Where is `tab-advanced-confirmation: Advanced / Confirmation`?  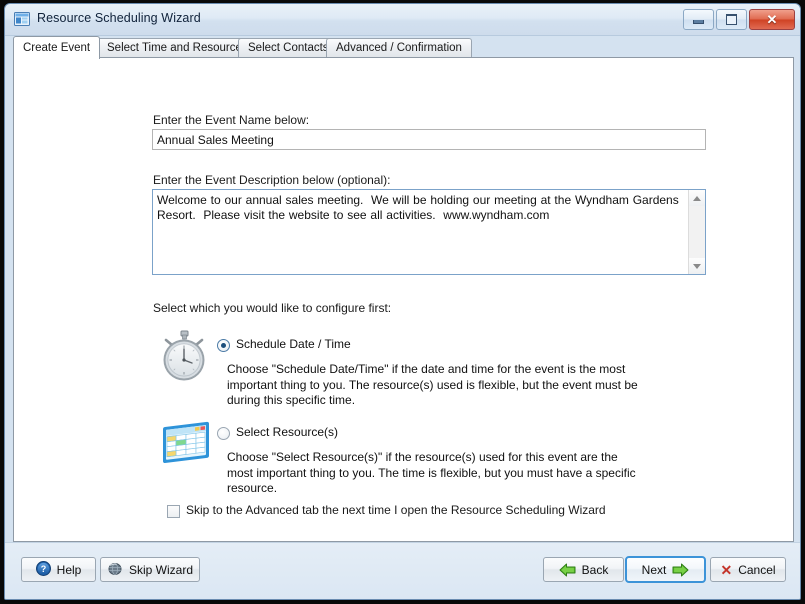
tab-advanced-confirmation: Advanced / Confirmation is located at coordinates (399, 48).